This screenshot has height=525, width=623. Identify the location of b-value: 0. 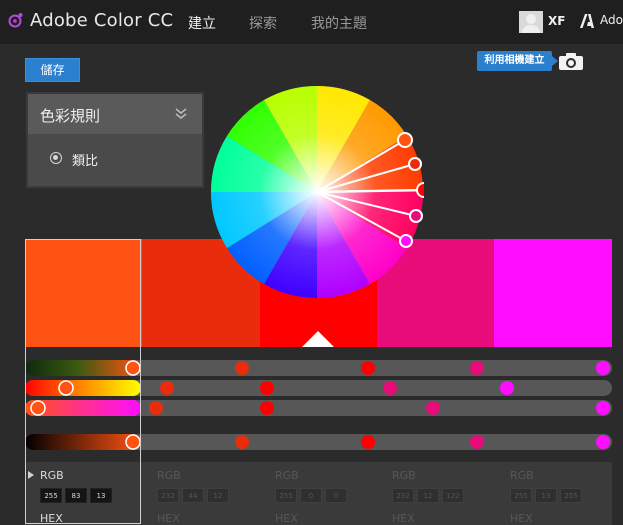
(336, 495).